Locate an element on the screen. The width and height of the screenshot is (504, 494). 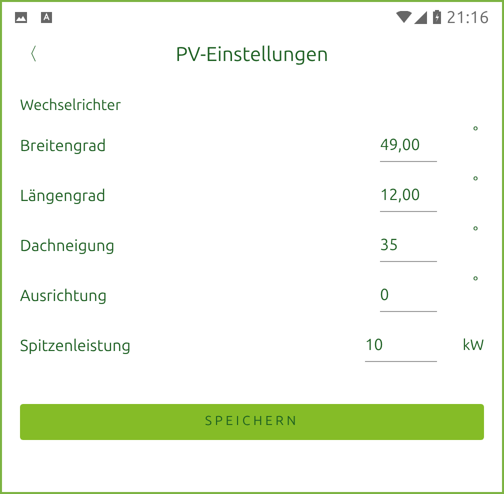
input-field: 12,00 is located at coordinates (408, 195).